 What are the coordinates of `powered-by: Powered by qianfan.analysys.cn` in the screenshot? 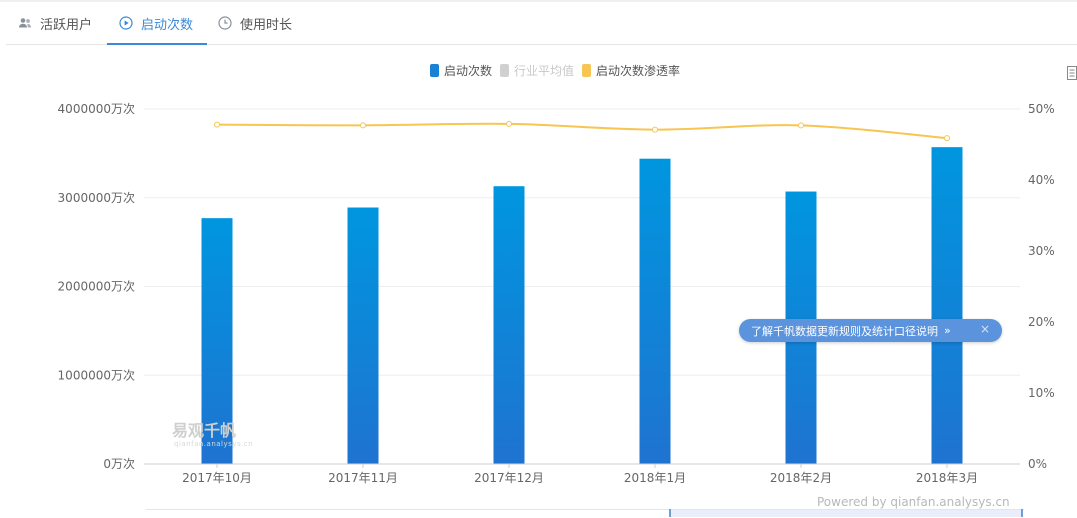 It's located at (913, 502).